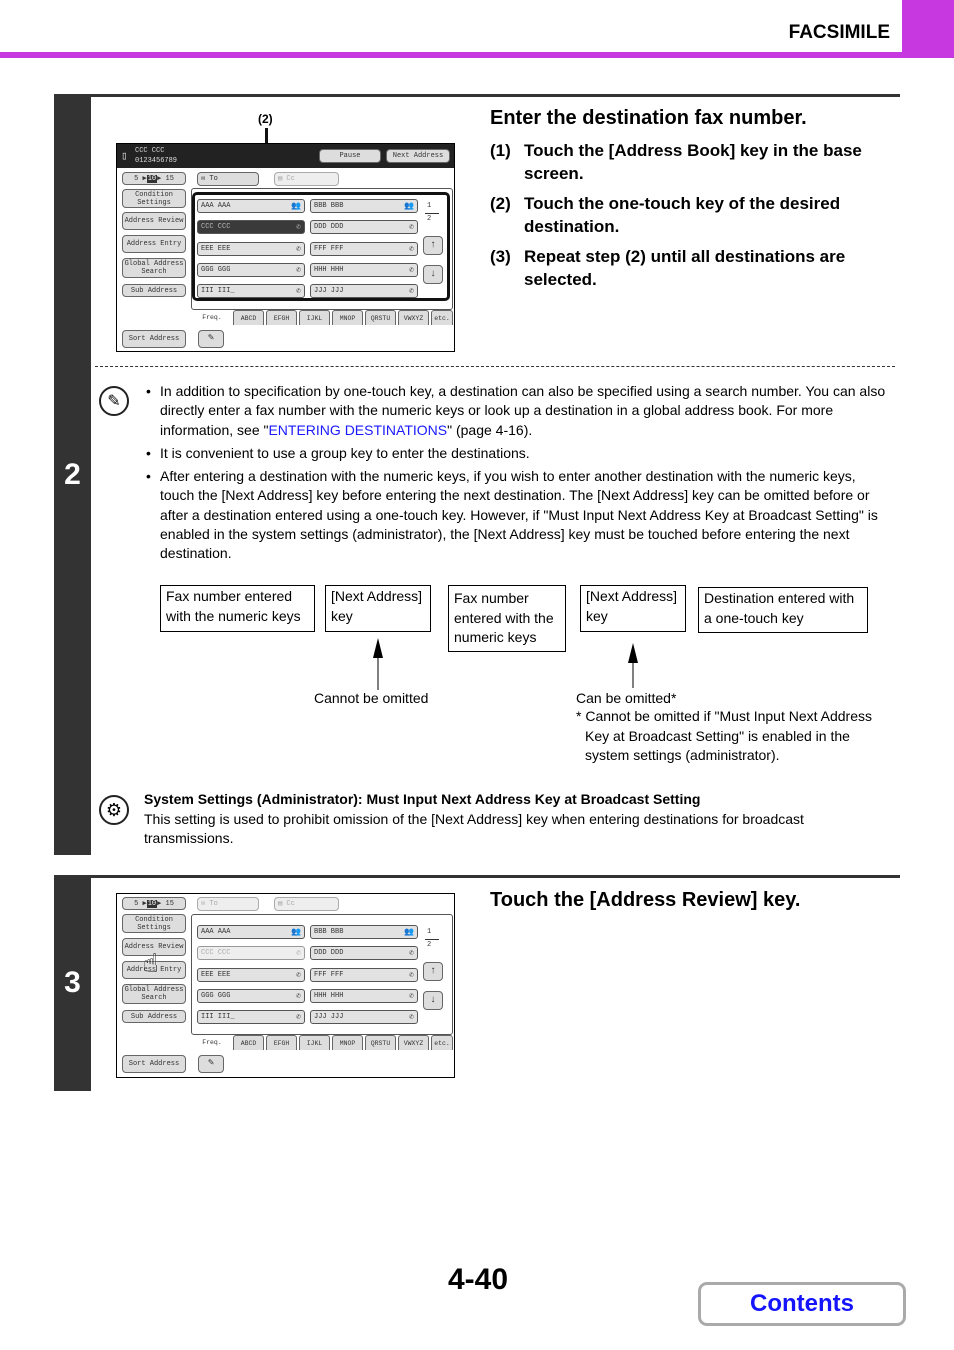 Image resolution: width=954 pixels, height=1350 pixels. Describe the element at coordinates (477, 55) in the screenshot. I see `header-bar` at that location.